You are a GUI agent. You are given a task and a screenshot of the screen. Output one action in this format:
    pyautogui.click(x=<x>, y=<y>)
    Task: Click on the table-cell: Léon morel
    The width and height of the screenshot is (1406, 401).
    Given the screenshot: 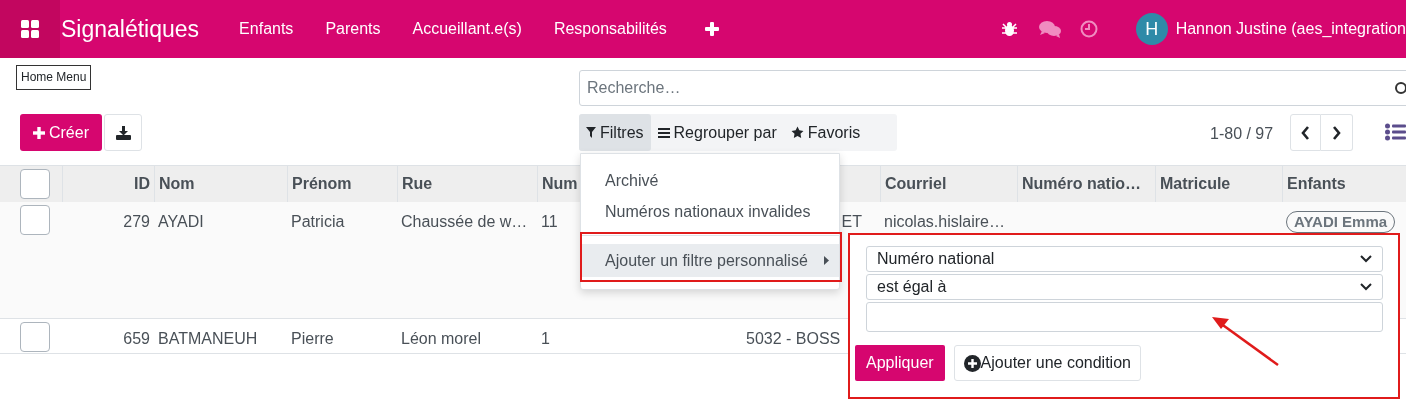 What is the action you would take?
    pyautogui.click(x=441, y=338)
    